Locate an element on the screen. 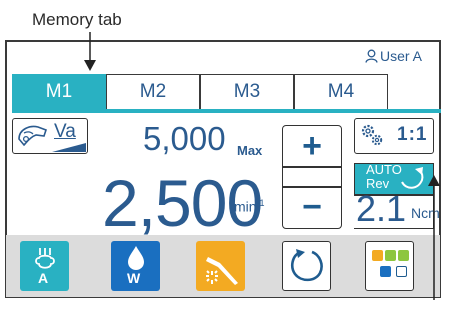 This screenshot has width=456, height=311. torque-value: 2.1 is located at coordinates (381, 208).